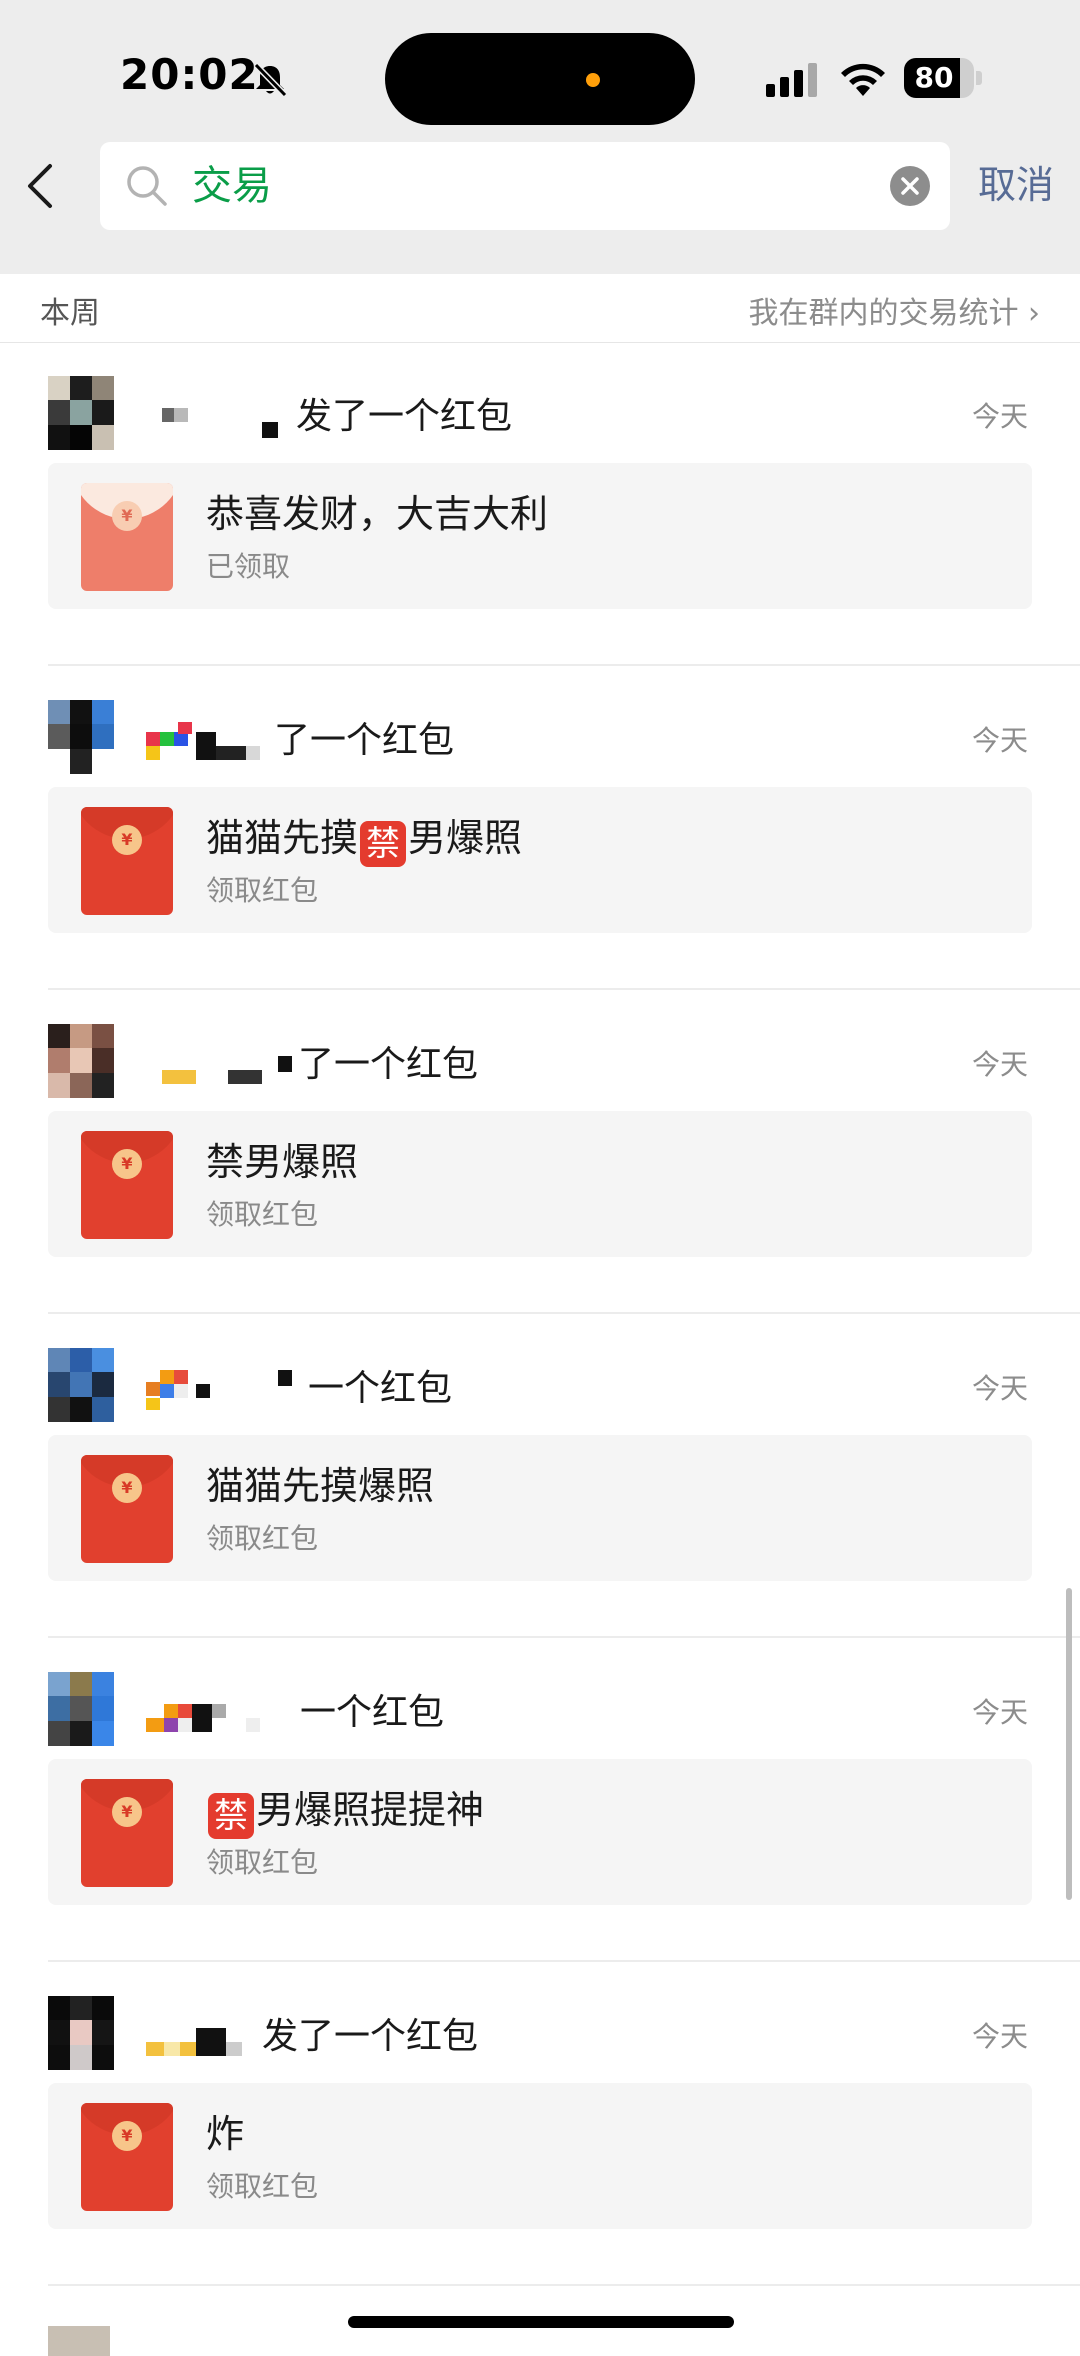 The image size is (1080, 2356). Describe the element at coordinates (127, 537) in the screenshot. I see `red-packet-opened-icon: ¥` at that location.